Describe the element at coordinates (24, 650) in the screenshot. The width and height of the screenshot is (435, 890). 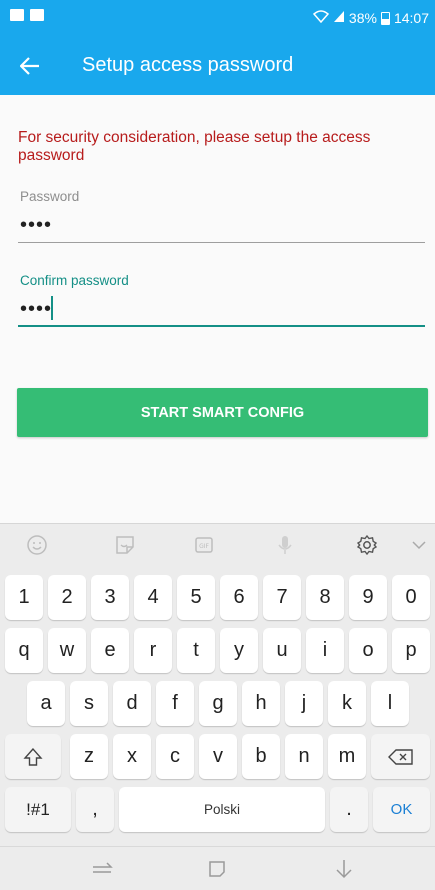
I see `key-q: q` at that location.